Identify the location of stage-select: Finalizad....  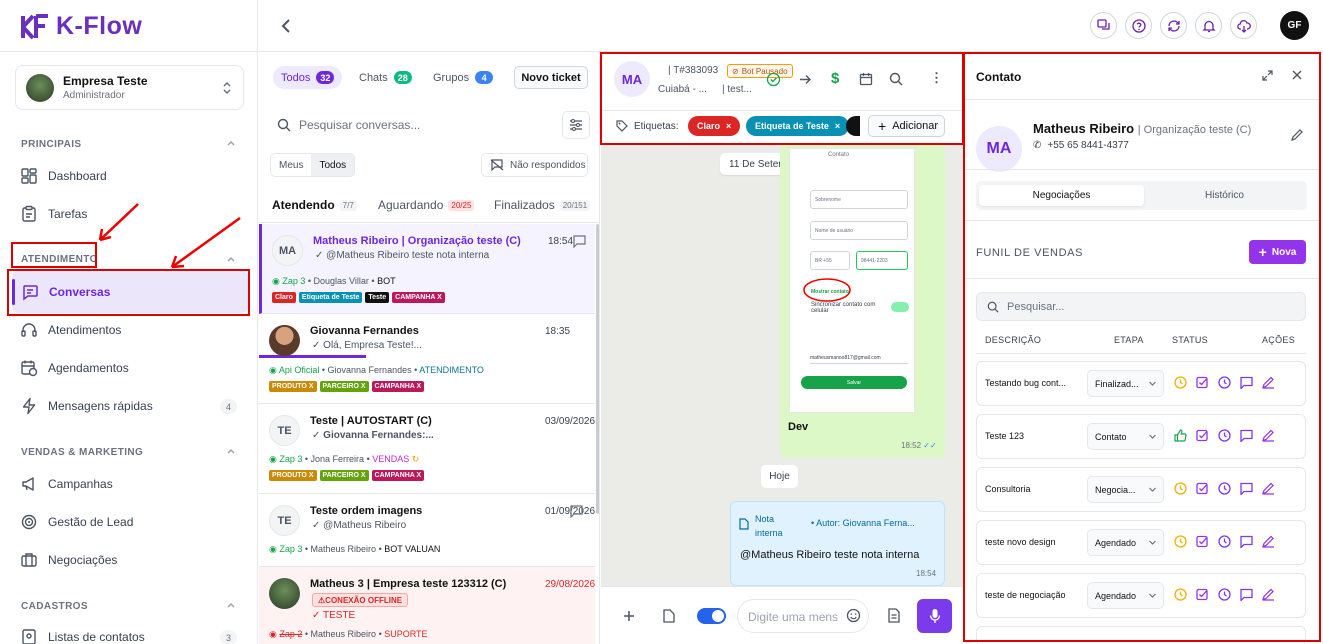
(1125, 383).